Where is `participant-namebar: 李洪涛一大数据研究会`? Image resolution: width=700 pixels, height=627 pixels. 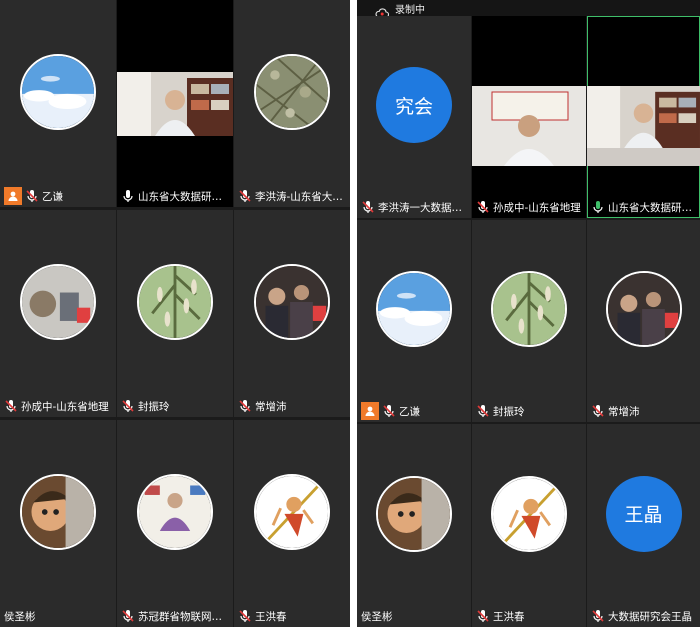
participant-namebar: 李洪涛一大数据研究会 is located at coordinates (412, 207).